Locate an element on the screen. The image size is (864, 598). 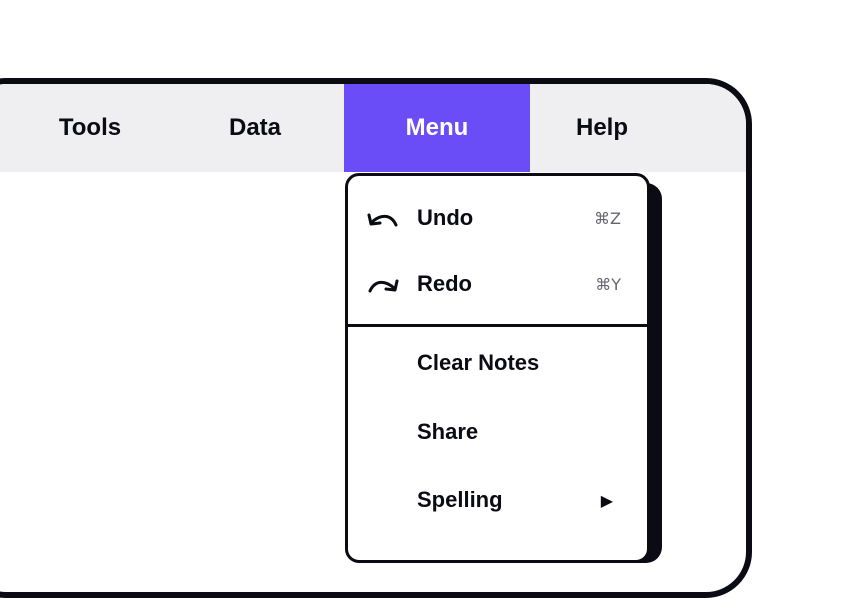
undo-menu-item: Undo ⌘Z is located at coordinates (497, 218).